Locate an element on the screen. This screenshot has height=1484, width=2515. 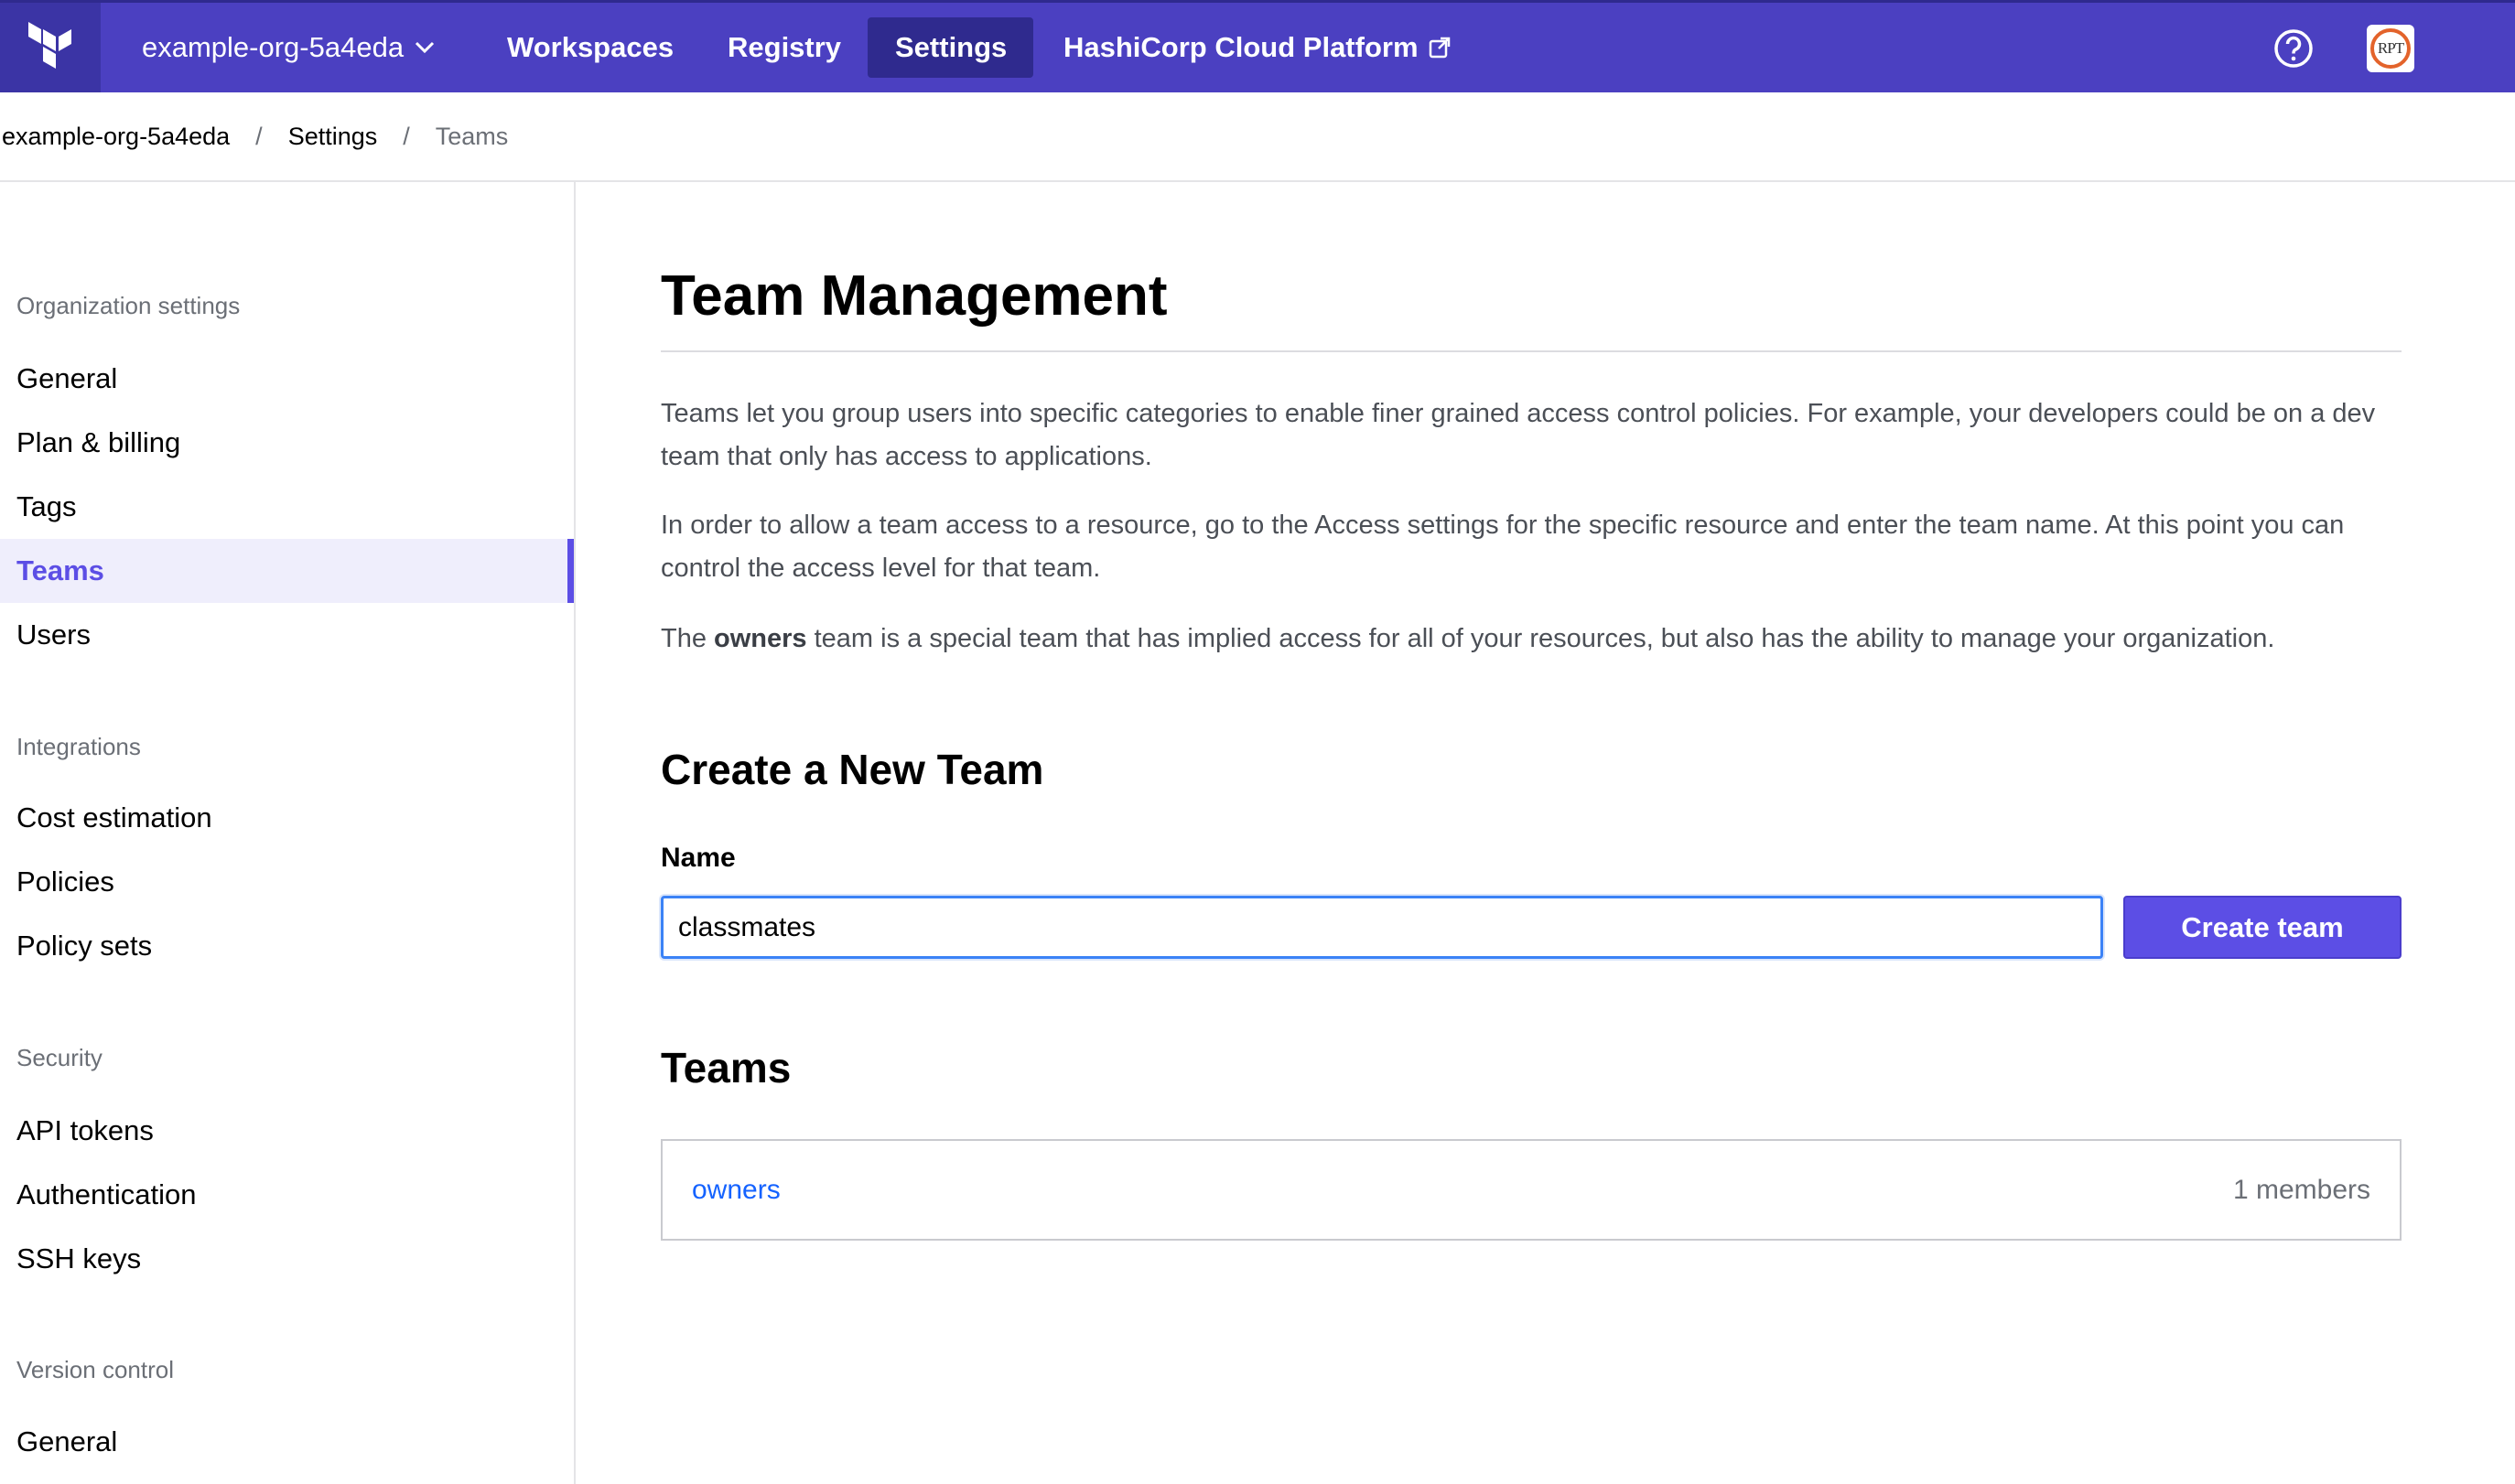
sidebar-item-teams: Teams is located at coordinates (287, 571).